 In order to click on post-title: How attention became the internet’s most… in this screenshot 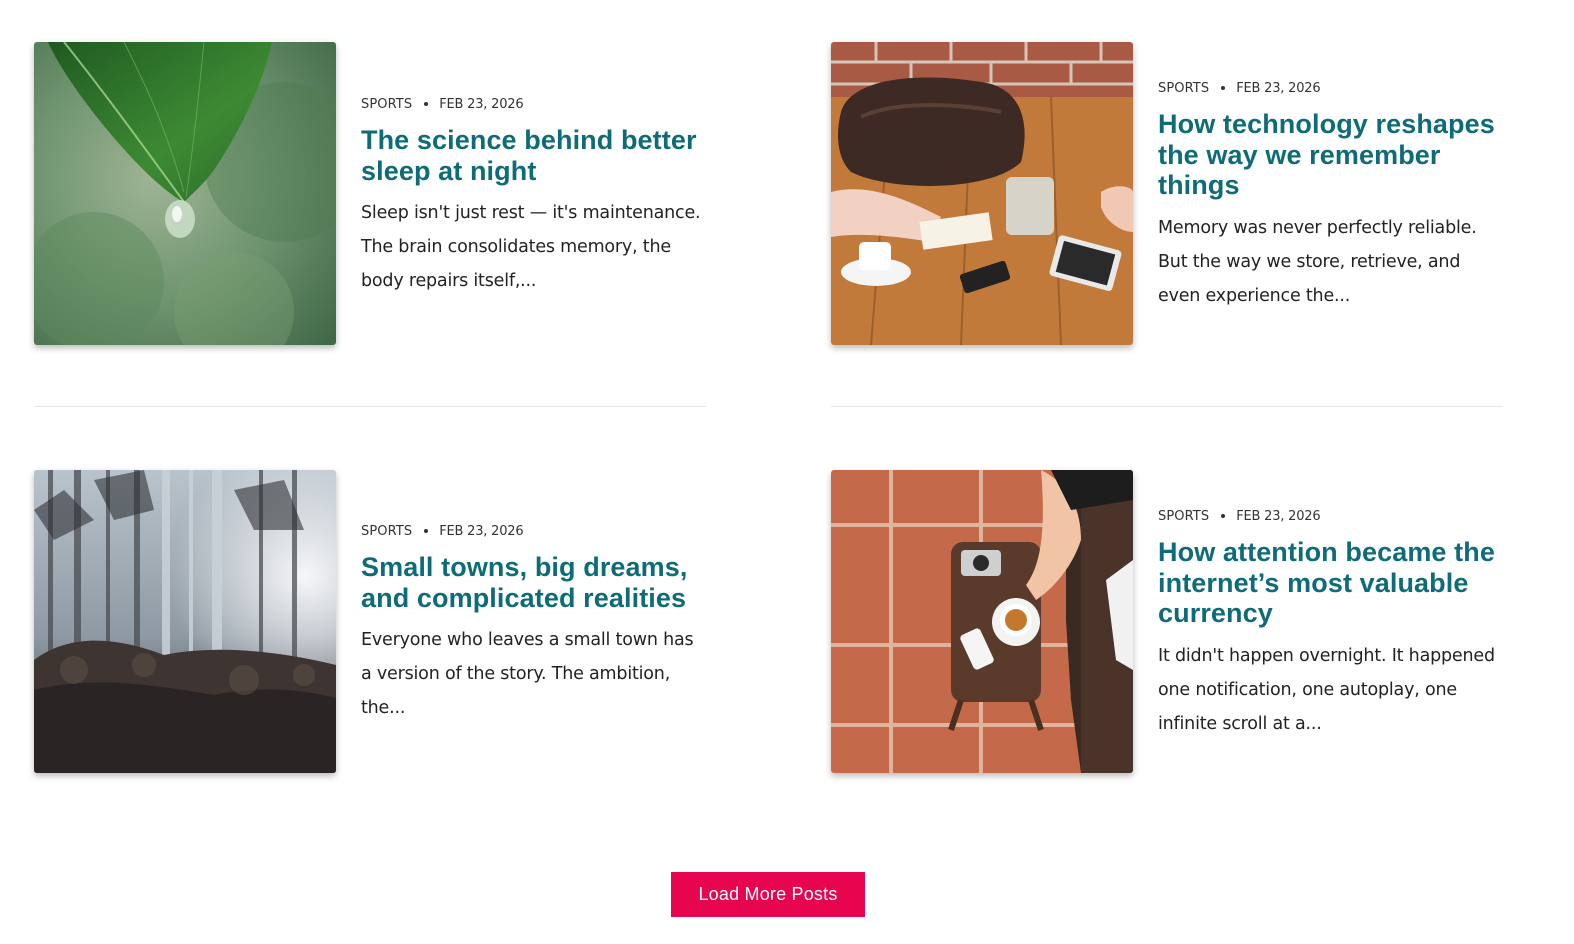, I will do `click(1330, 583)`.